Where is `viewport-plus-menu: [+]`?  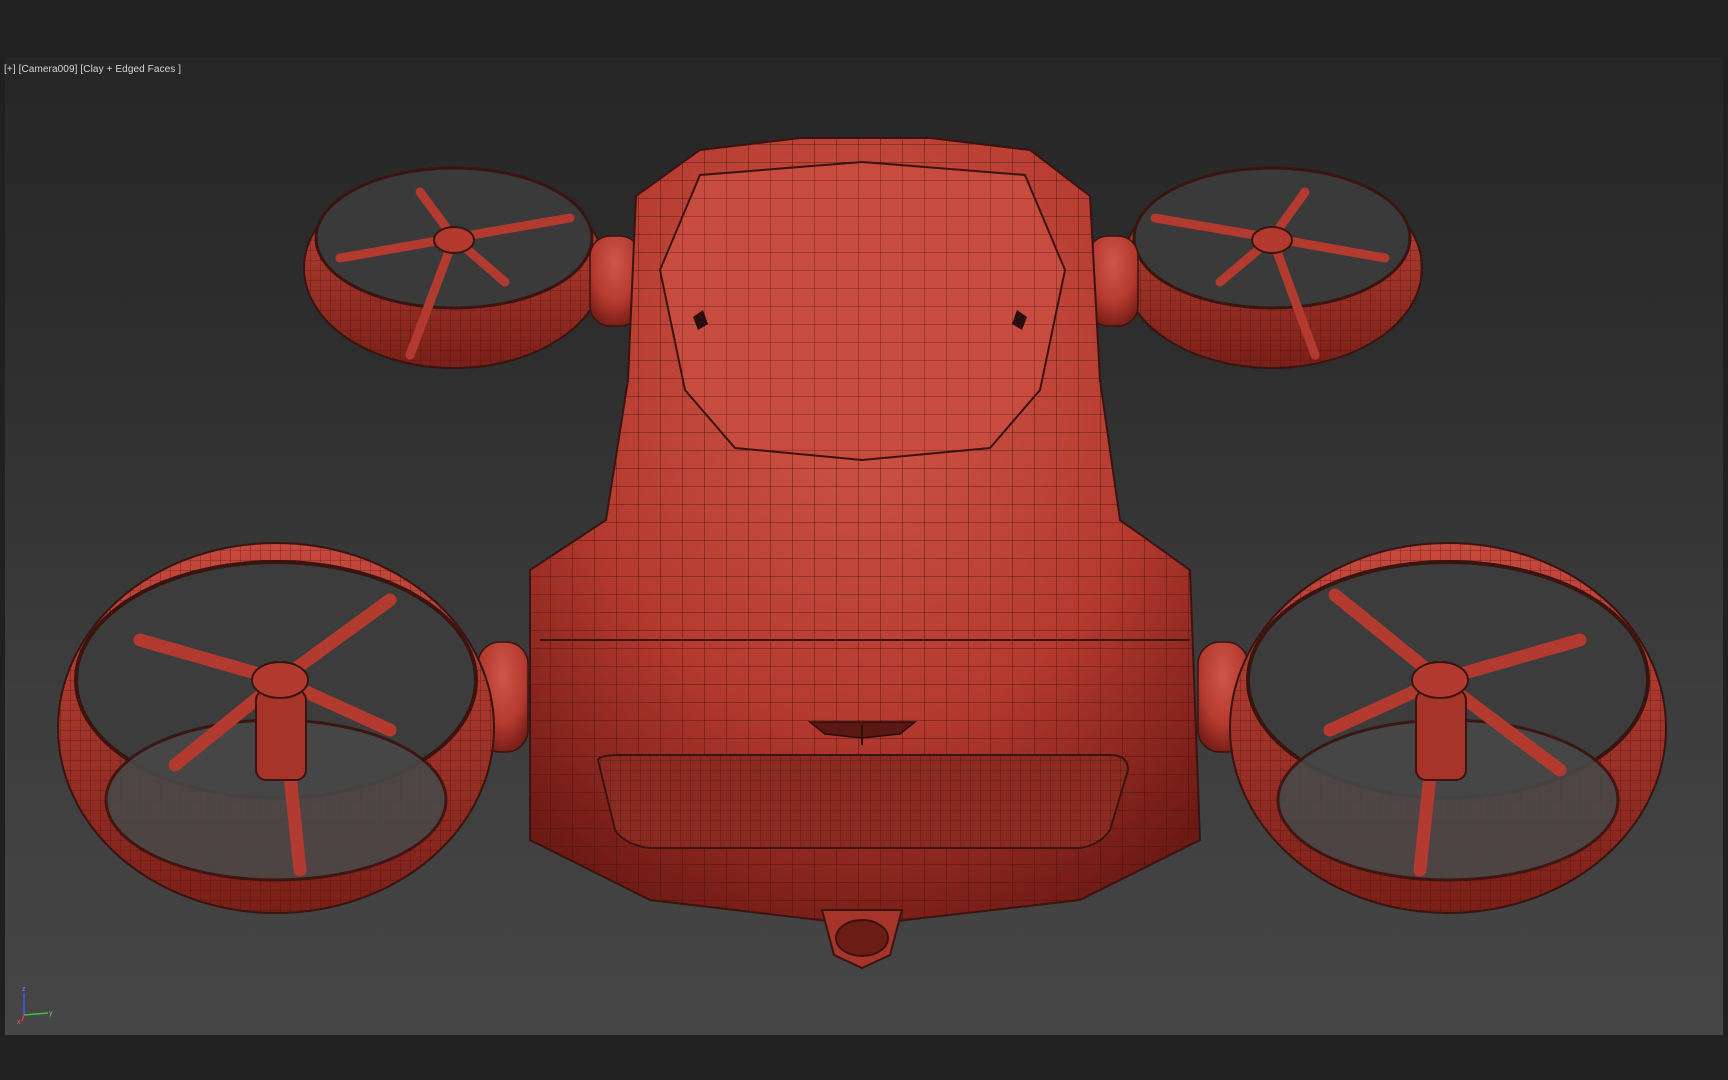
viewport-plus-menu: [+] is located at coordinates (10, 69).